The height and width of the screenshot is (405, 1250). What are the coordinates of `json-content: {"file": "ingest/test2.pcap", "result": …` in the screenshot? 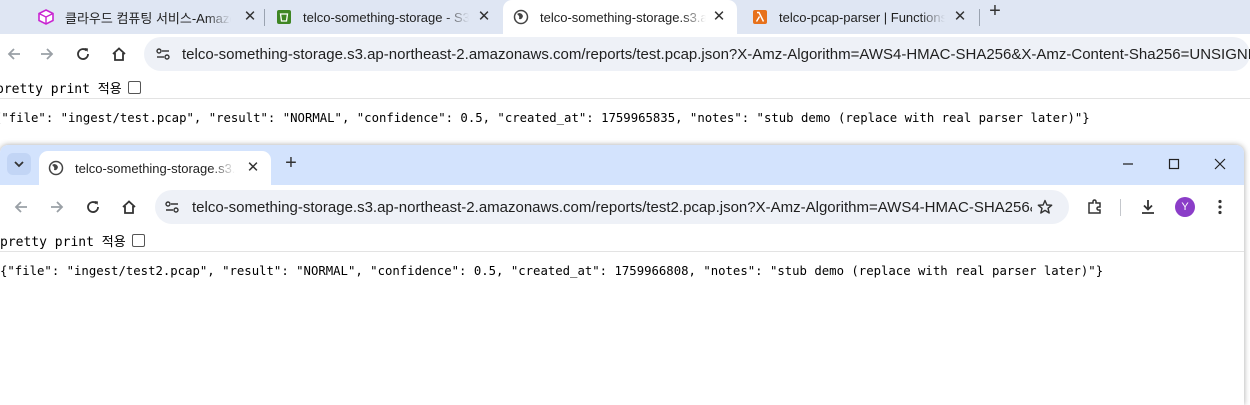 It's located at (552, 271).